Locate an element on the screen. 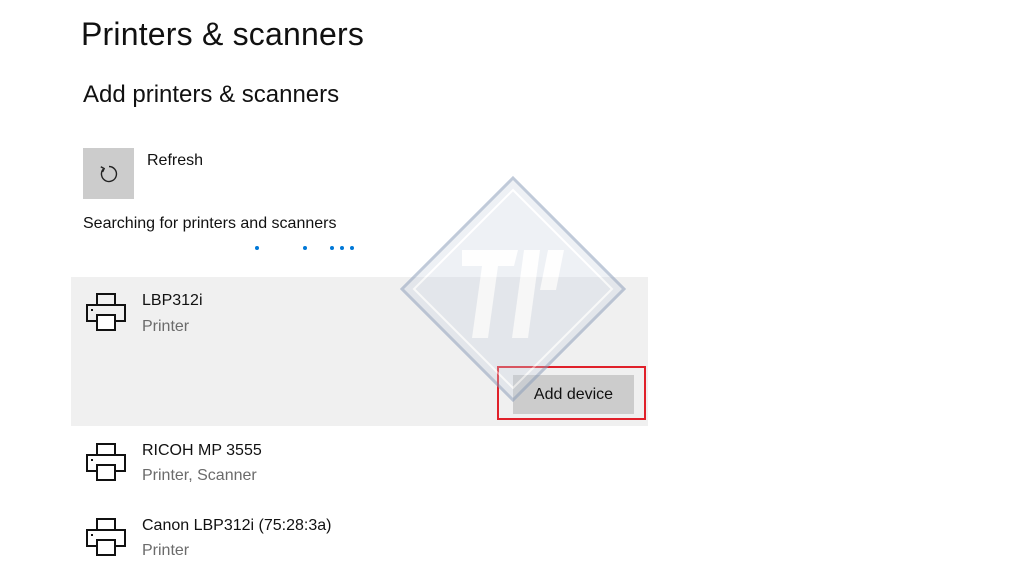 The image size is (1024, 576). page-title: Printers & scanners is located at coordinates (223, 34).